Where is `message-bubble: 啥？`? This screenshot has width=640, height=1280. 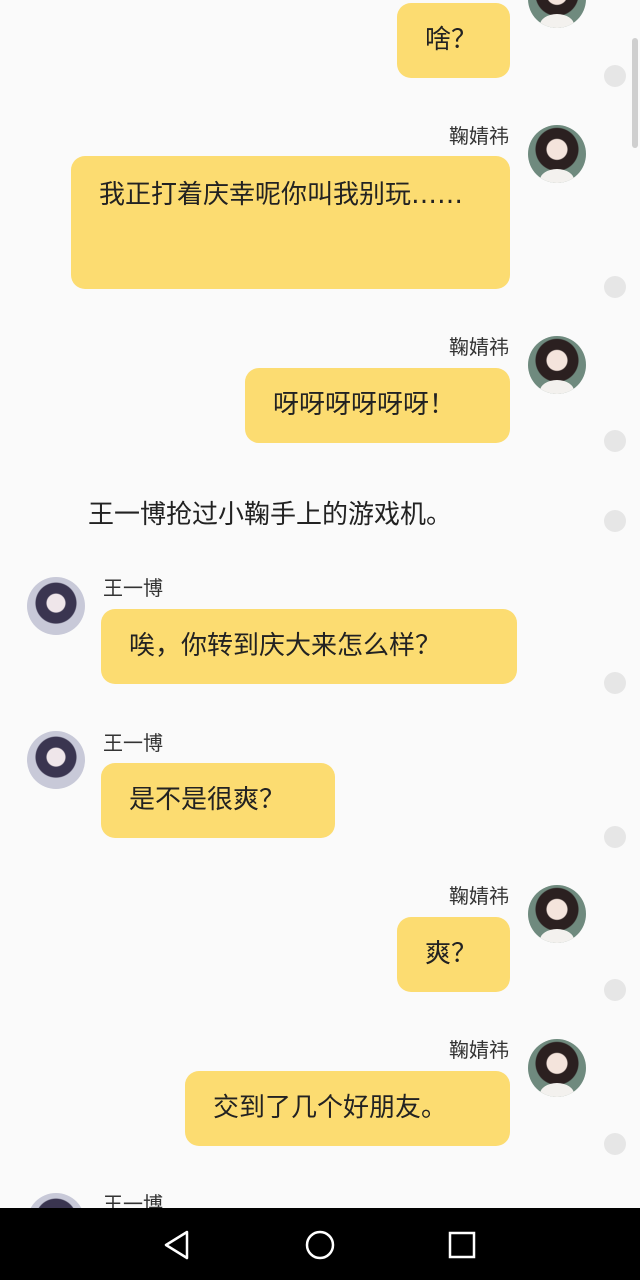
message-bubble: 啥？ is located at coordinates (453, 40).